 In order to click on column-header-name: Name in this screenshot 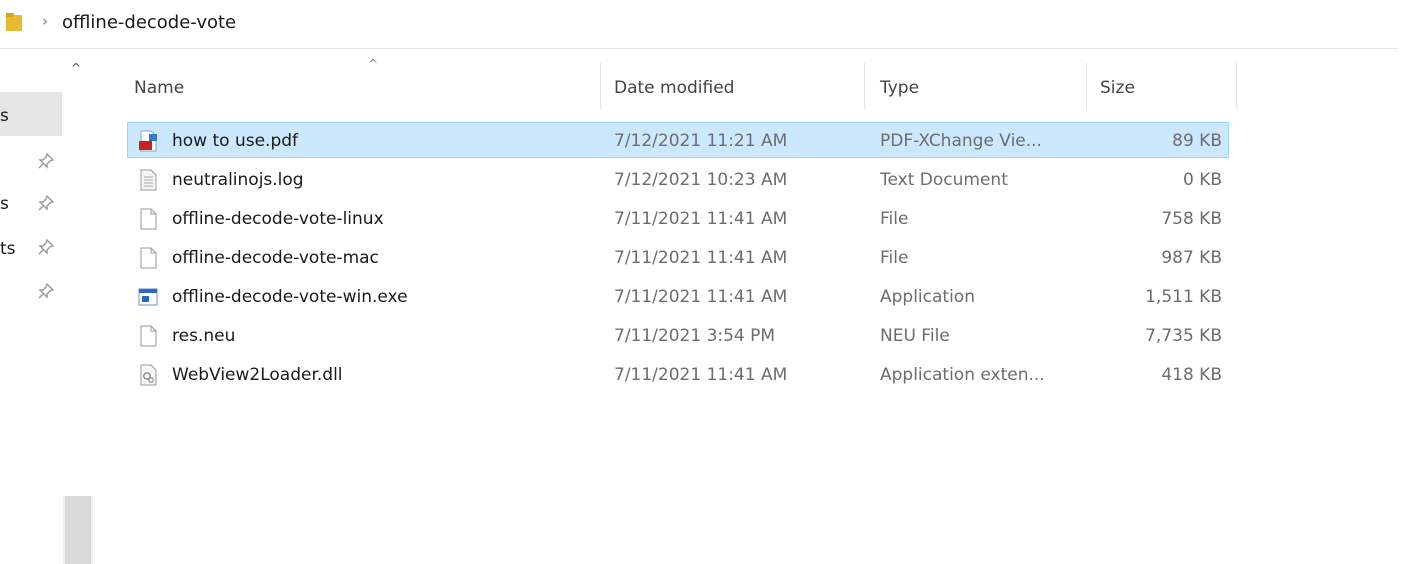, I will do `click(362, 88)`.